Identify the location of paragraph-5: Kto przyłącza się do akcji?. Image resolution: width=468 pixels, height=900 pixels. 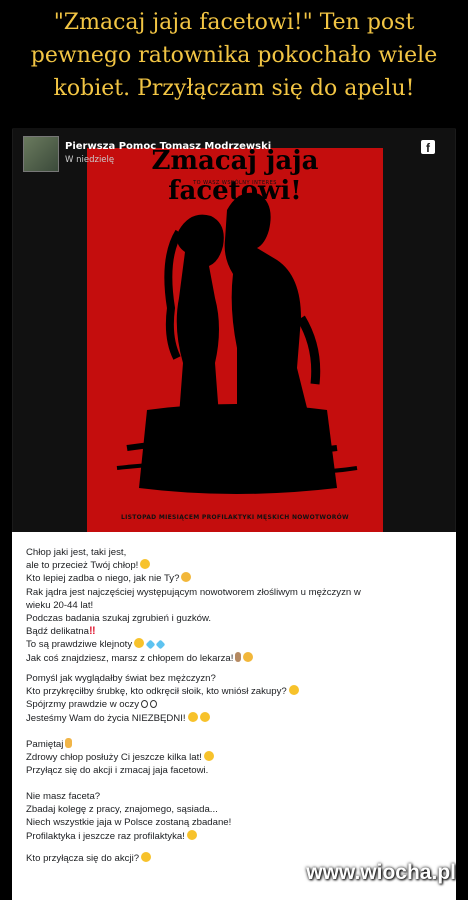
(89, 858).